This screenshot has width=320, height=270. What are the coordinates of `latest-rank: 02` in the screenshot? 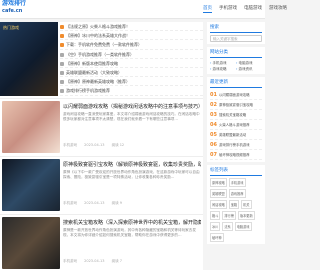 It's located at (213, 104).